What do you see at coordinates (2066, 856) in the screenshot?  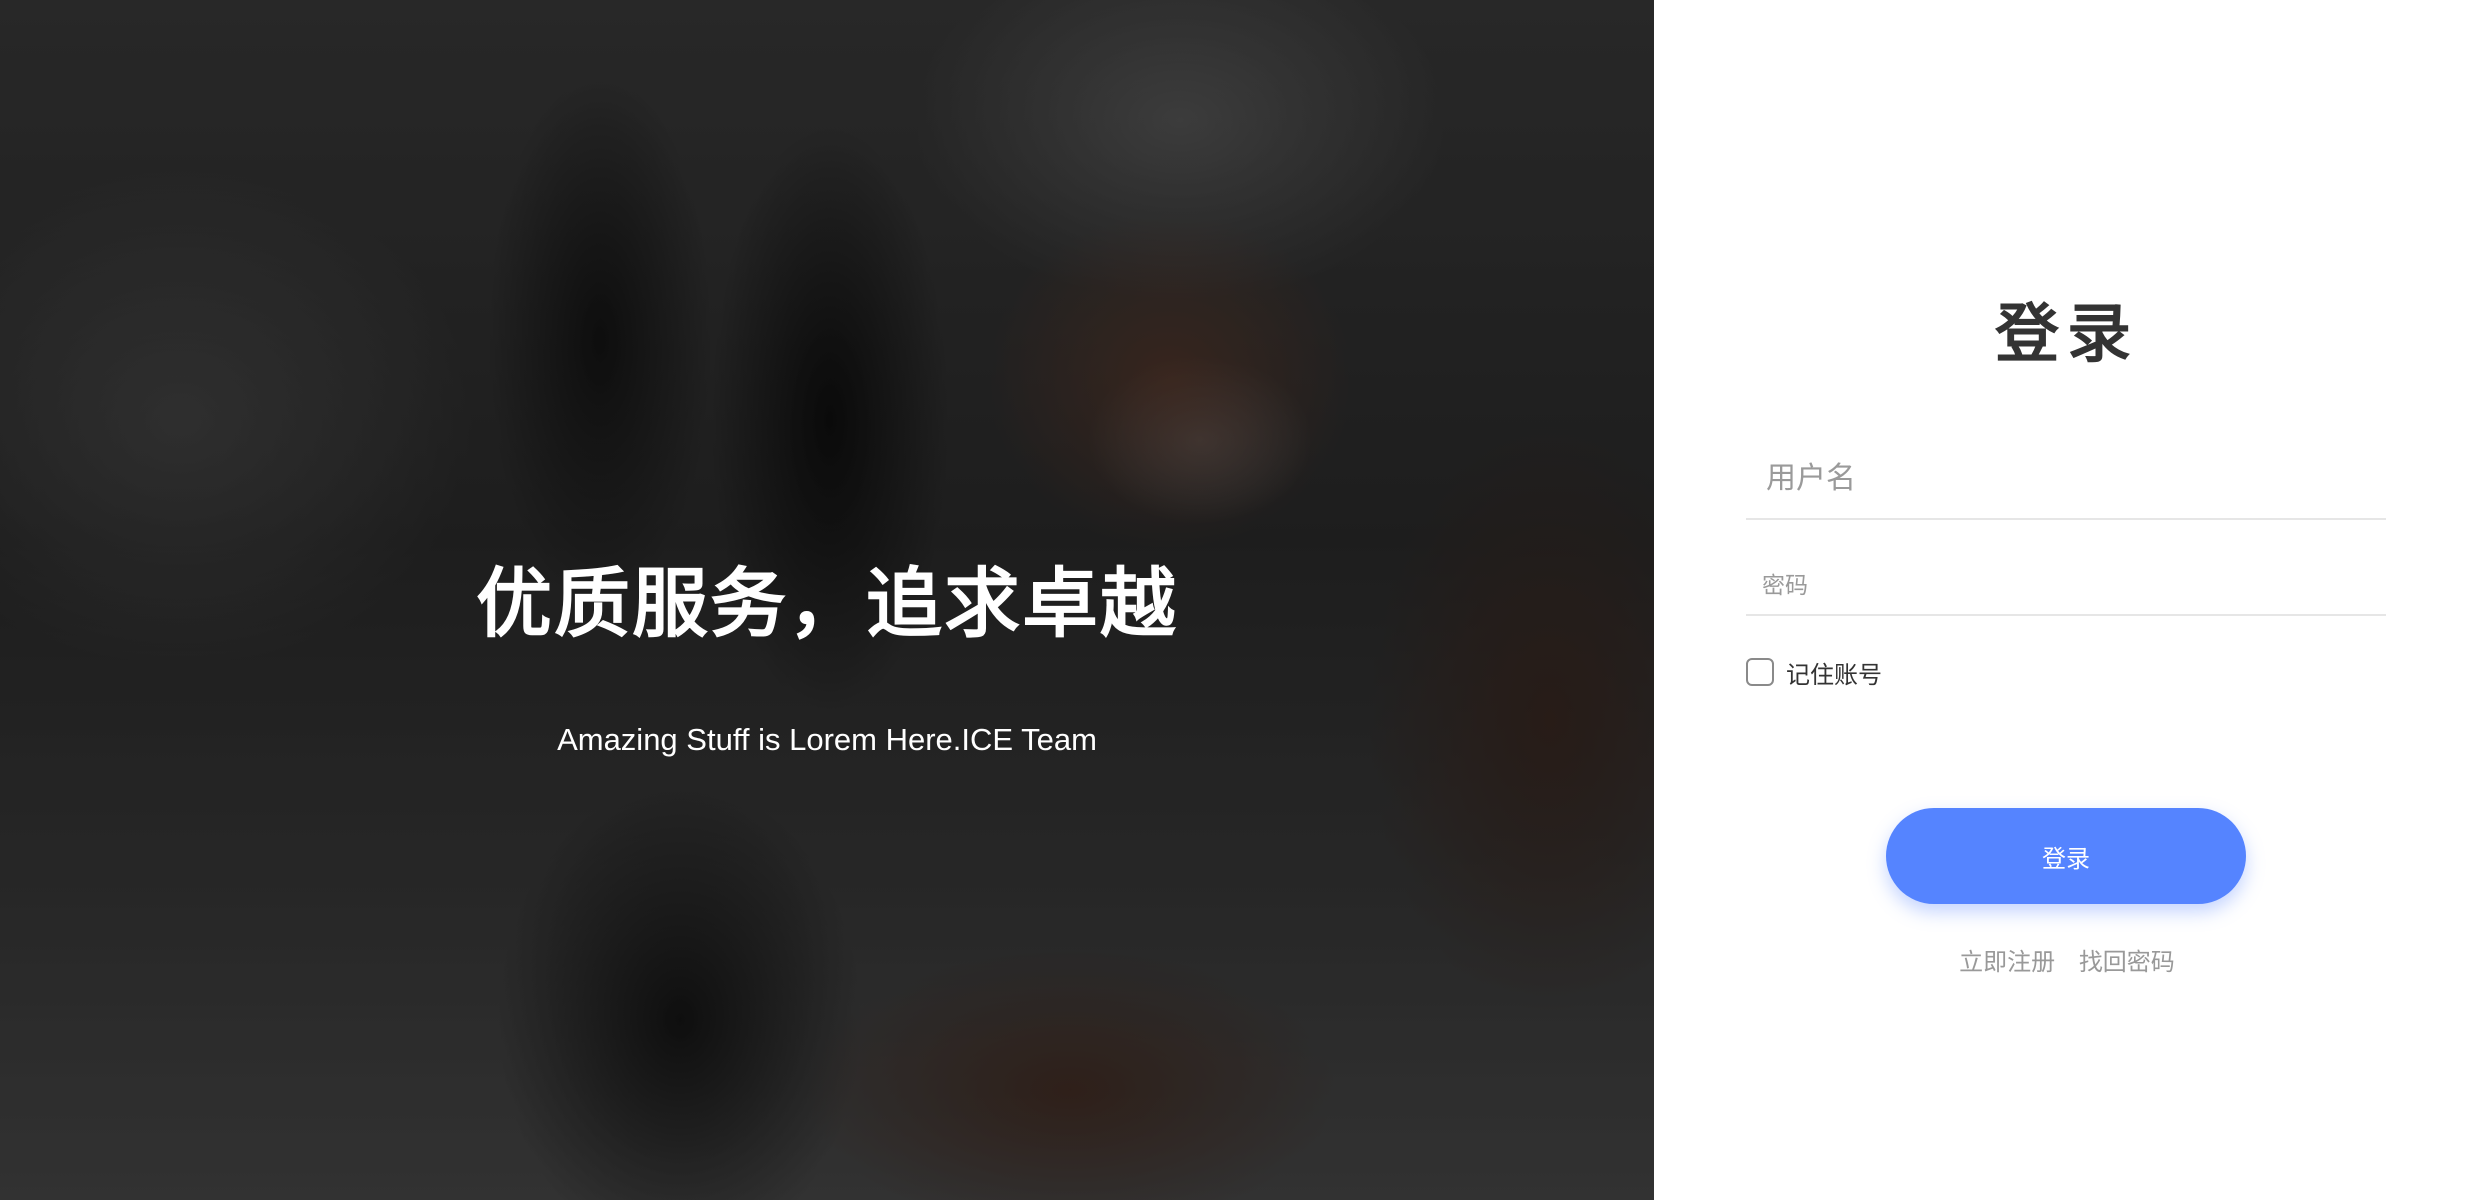 I see `login-button: 登录` at bounding box center [2066, 856].